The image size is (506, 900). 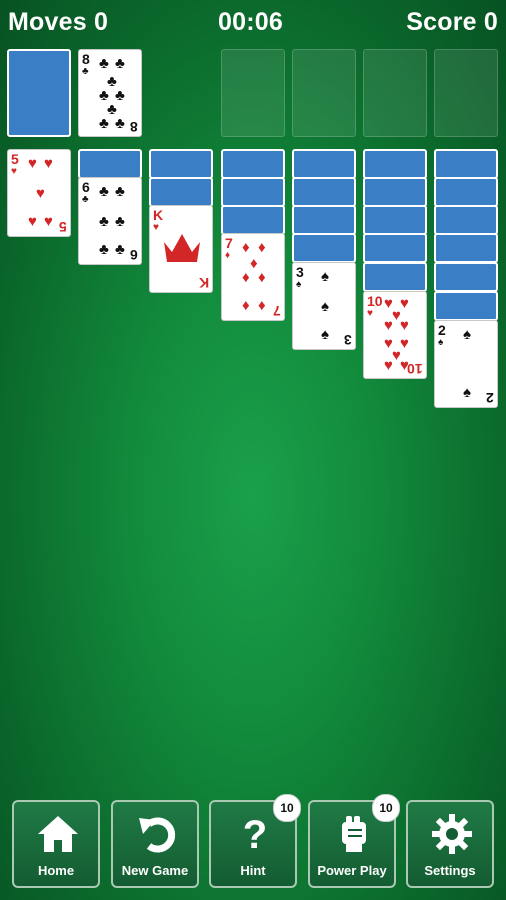 I want to click on tableau-card-3: K ♥ K, so click(x=181, y=249).